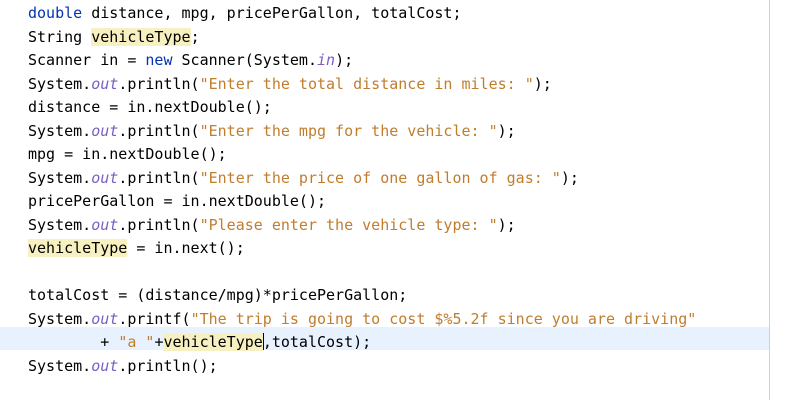  Describe the element at coordinates (60, 36) in the screenshot. I see `code-token: String` at that location.